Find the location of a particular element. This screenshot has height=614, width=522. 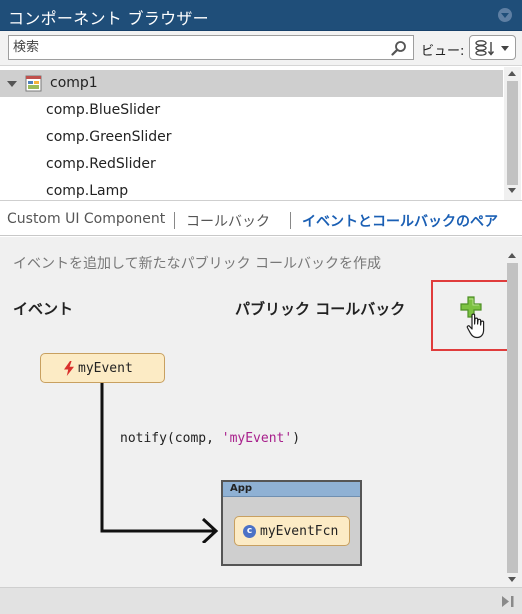

search-box is located at coordinates (211, 47).